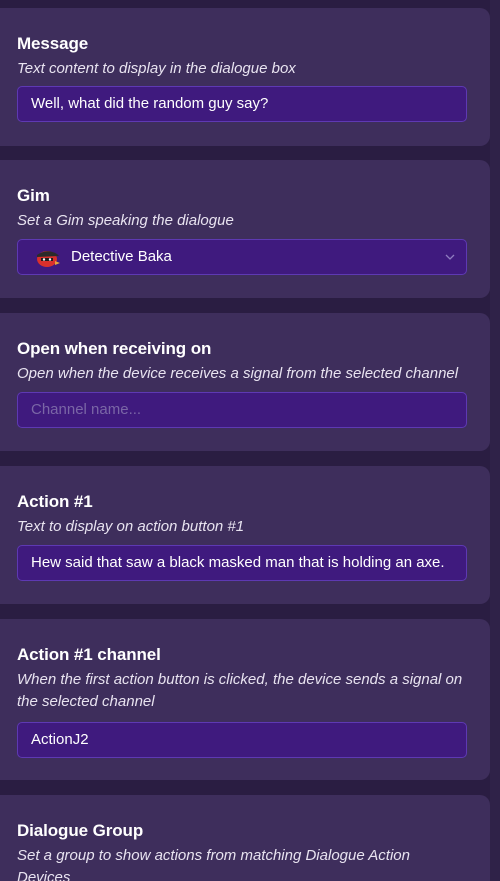 This screenshot has height=881, width=500. I want to click on action1-title: Action #1, so click(55, 501).